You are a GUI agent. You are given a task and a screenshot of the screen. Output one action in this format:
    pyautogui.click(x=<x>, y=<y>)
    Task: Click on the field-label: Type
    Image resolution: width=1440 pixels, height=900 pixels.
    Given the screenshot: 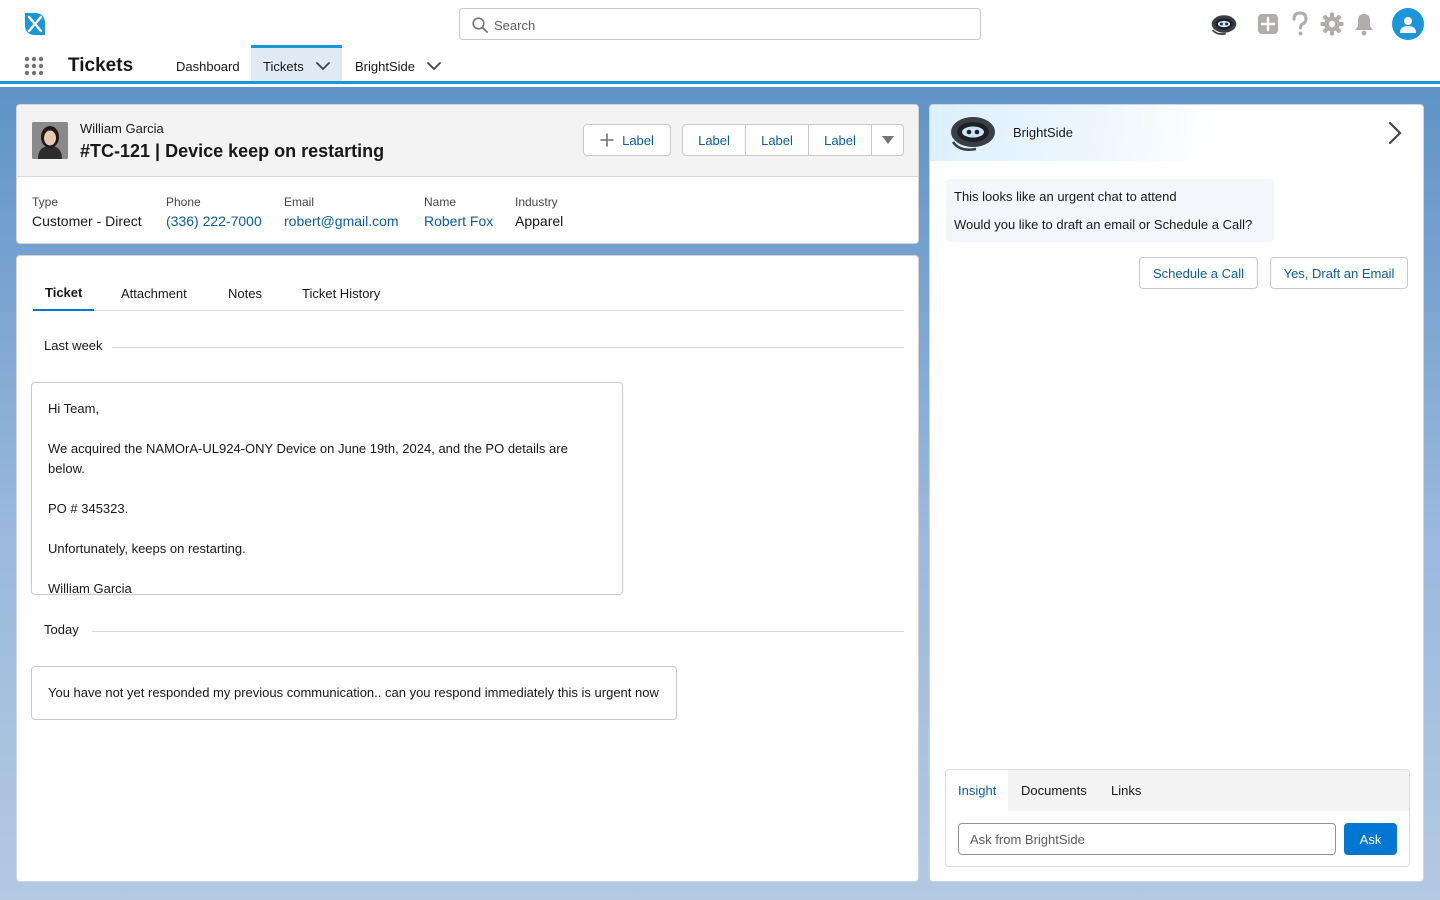 What is the action you would take?
    pyautogui.click(x=45, y=202)
    